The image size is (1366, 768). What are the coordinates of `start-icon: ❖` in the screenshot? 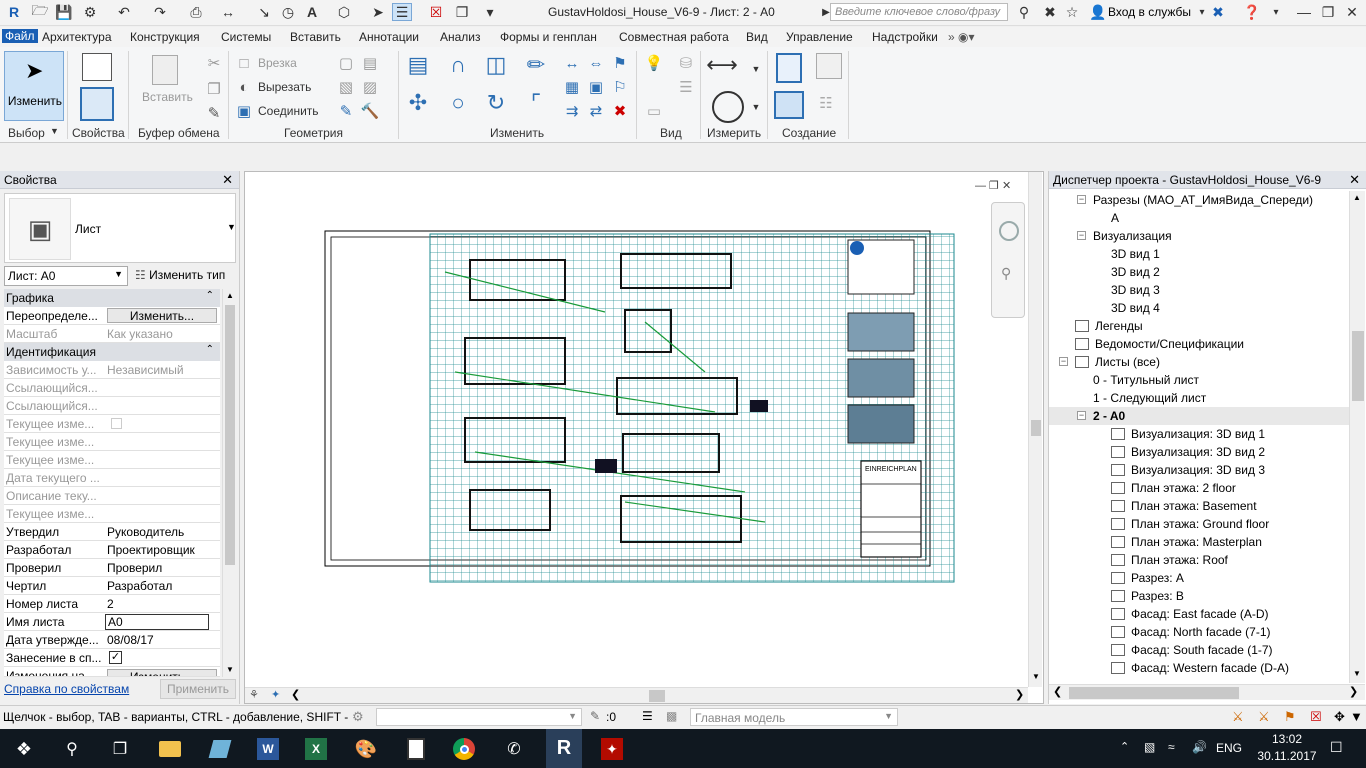 It's located at (24, 749).